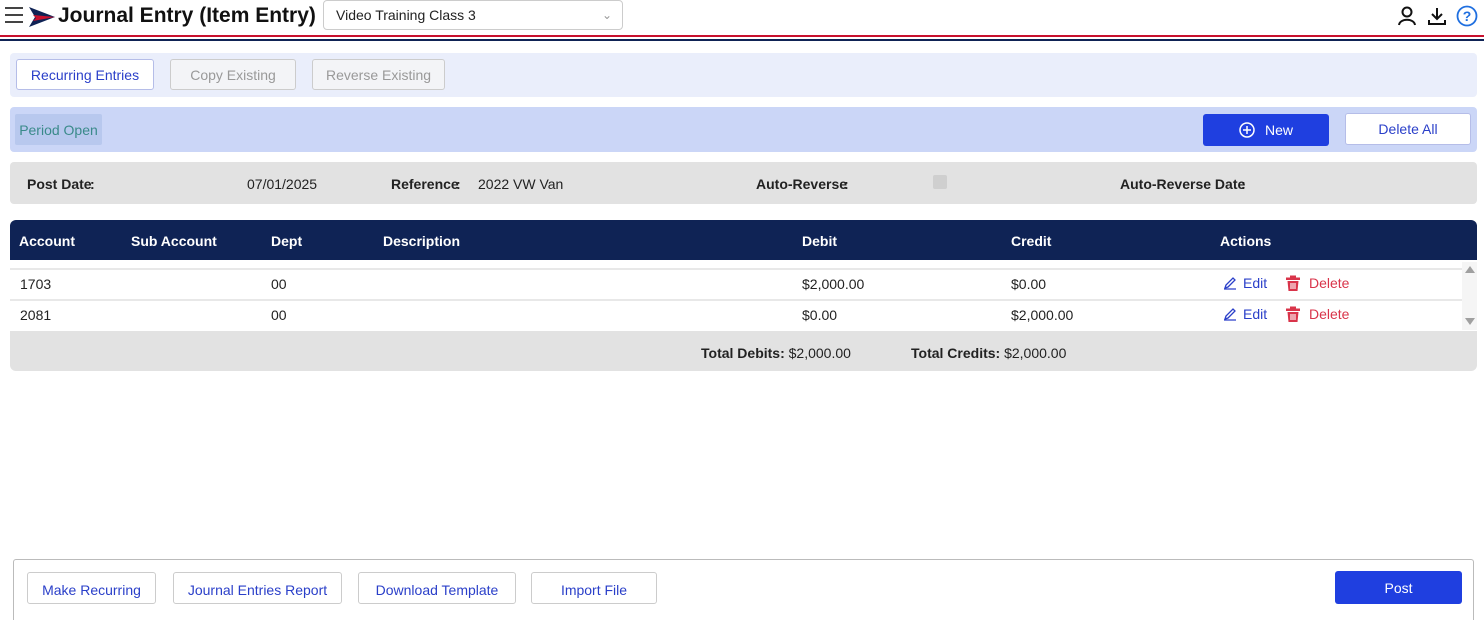 The image size is (1484, 620). Describe the element at coordinates (425, 184) in the screenshot. I see `reference-label: Reference` at that location.